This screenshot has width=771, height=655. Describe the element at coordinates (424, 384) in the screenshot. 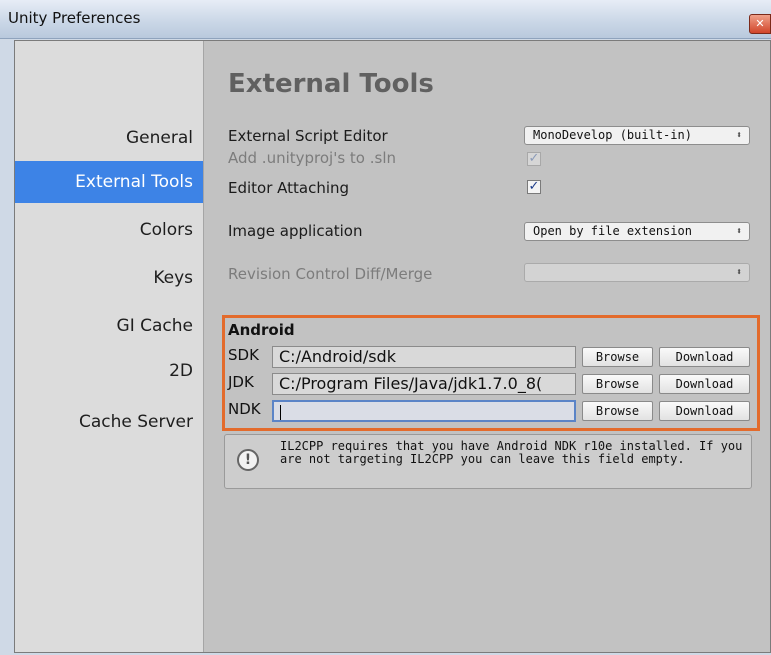

I see `jdk-path-input: C:/Program Files/Java/jdk1.7.0_8(` at that location.